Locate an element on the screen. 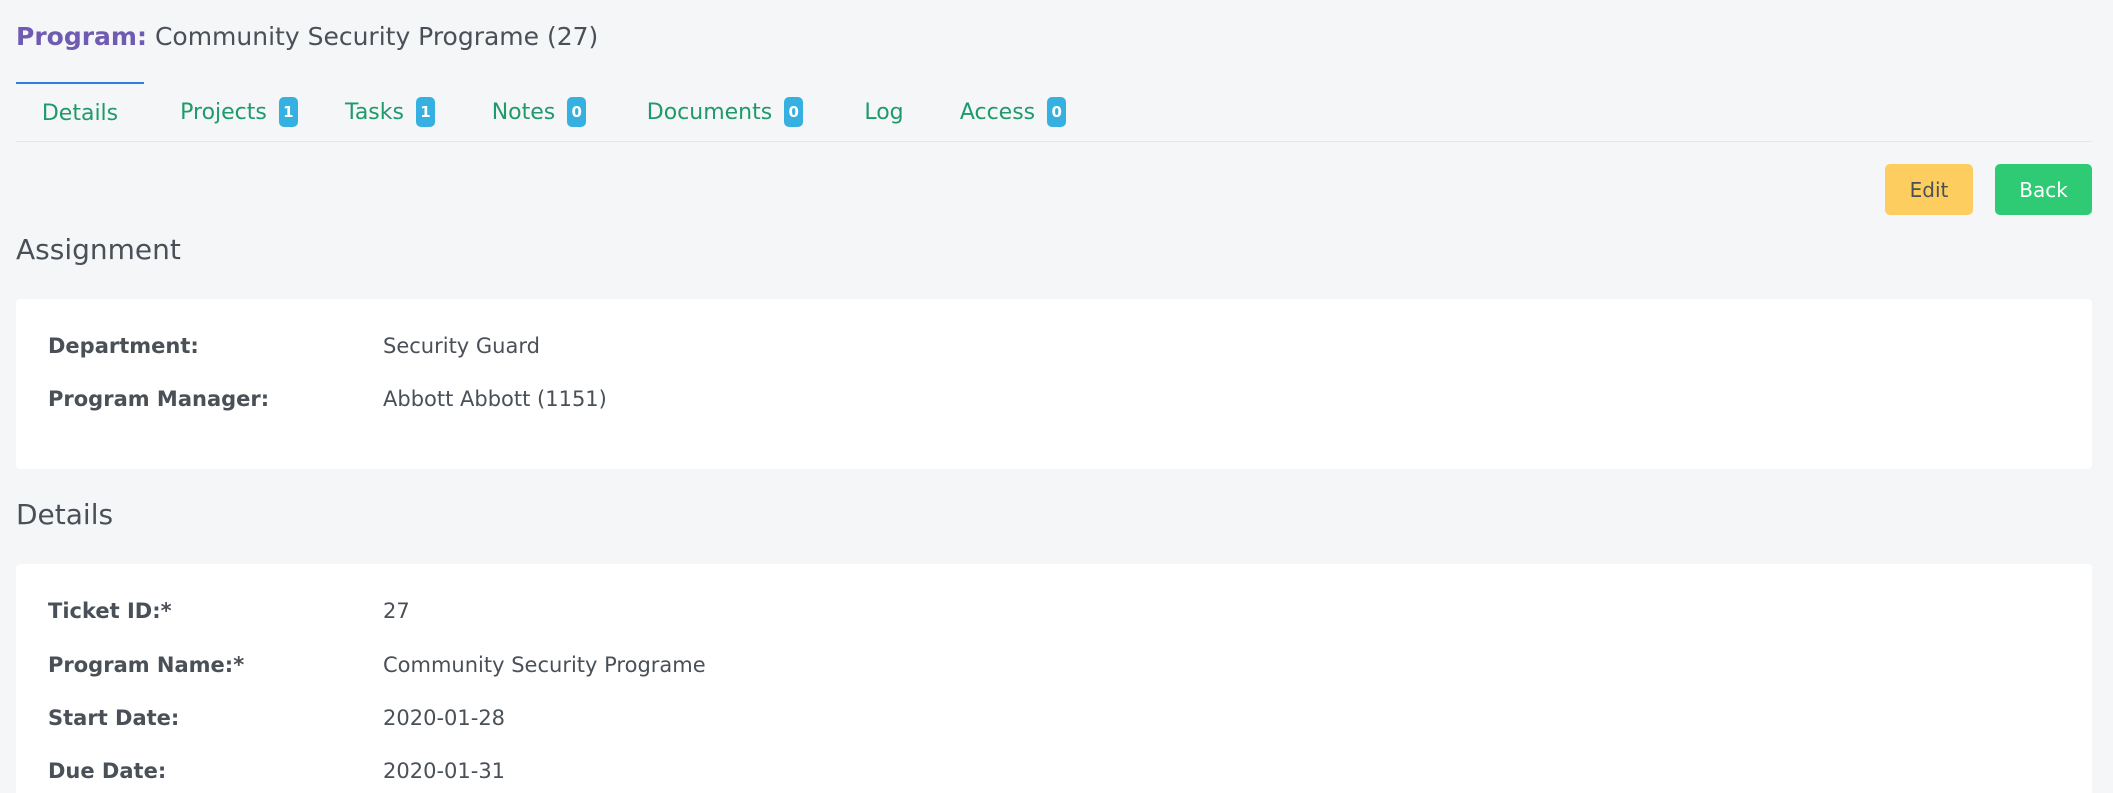 This screenshot has width=2113, height=793. tab-label: Details is located at coordinates (80, 113).